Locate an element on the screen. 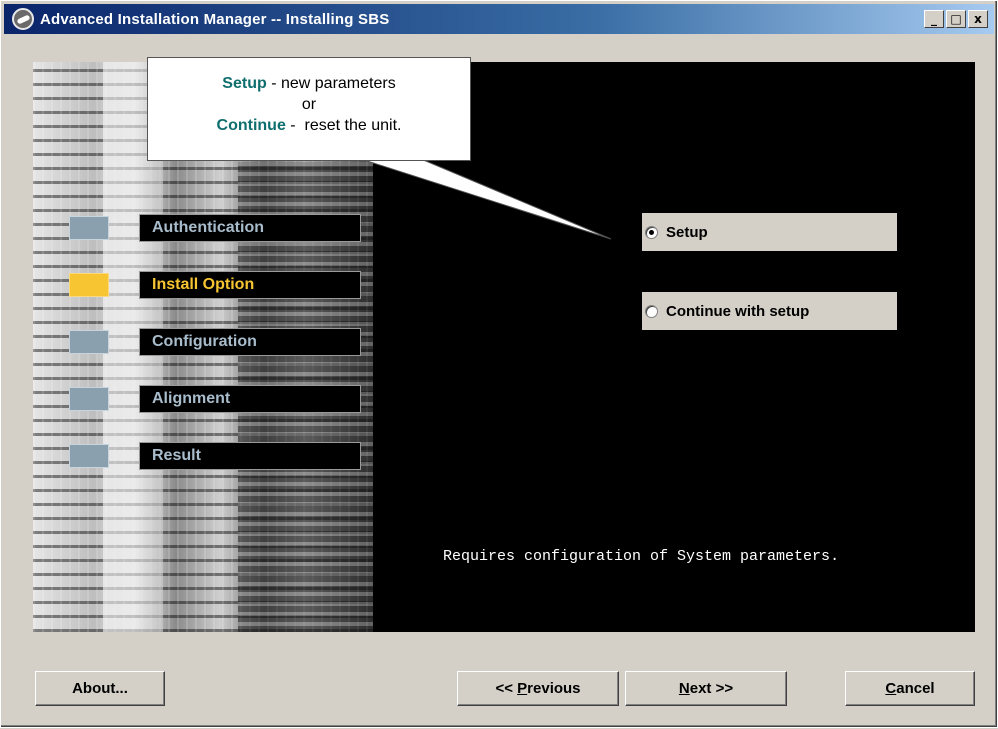 The height and width of the screenshot is (729, 998). window-controls: _ □ x is located at coordinates (955, 19).